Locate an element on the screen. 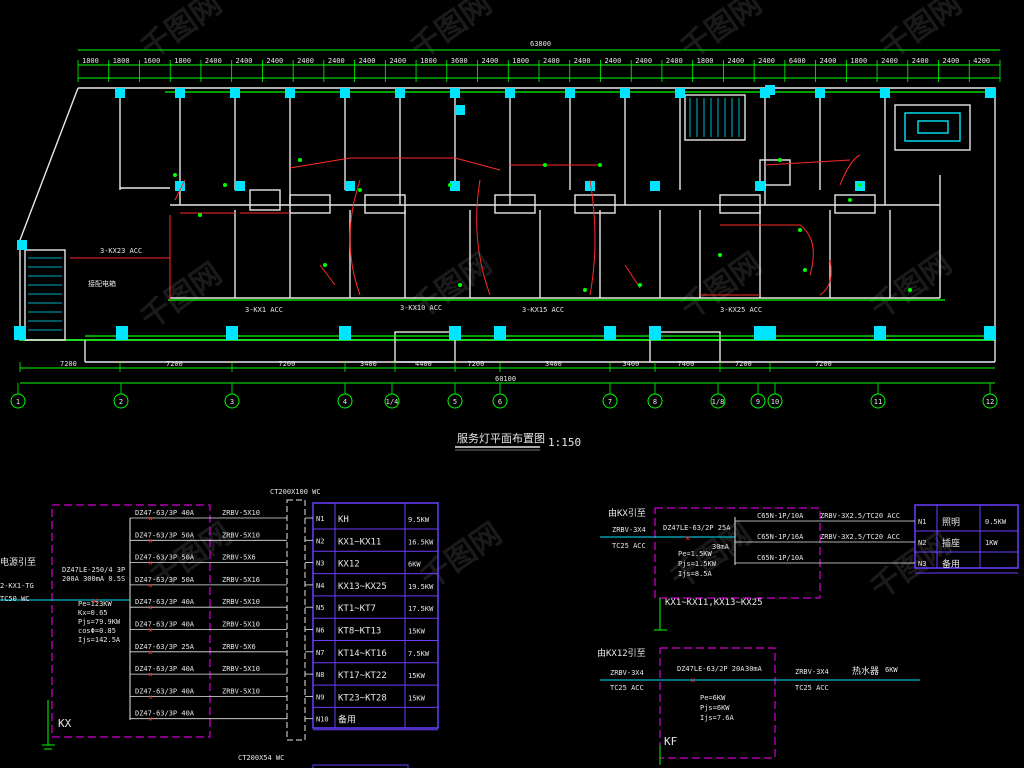  kf-main-breaker: DZ47LE-63/2P 20A is located at coordinates (711, 669).